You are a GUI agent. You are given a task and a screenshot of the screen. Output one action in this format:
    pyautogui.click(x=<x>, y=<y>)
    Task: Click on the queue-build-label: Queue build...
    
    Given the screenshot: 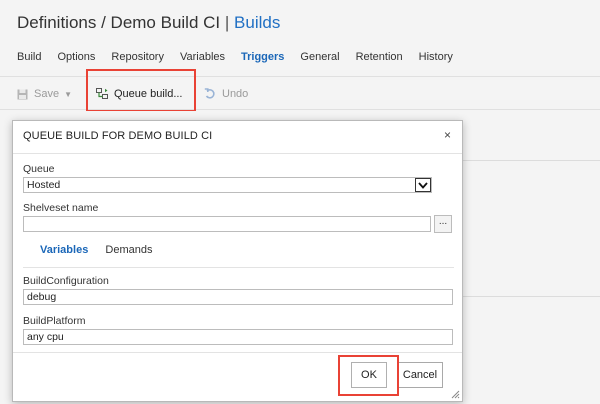 What is the action you would take?
    pyautogui.click(x=148, y=94)
    